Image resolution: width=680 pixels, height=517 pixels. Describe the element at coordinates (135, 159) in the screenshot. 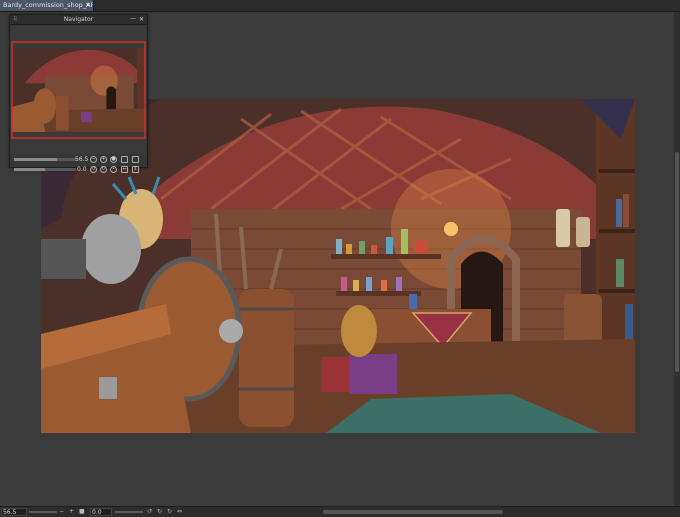

I see `fit-window-icon` at that location.